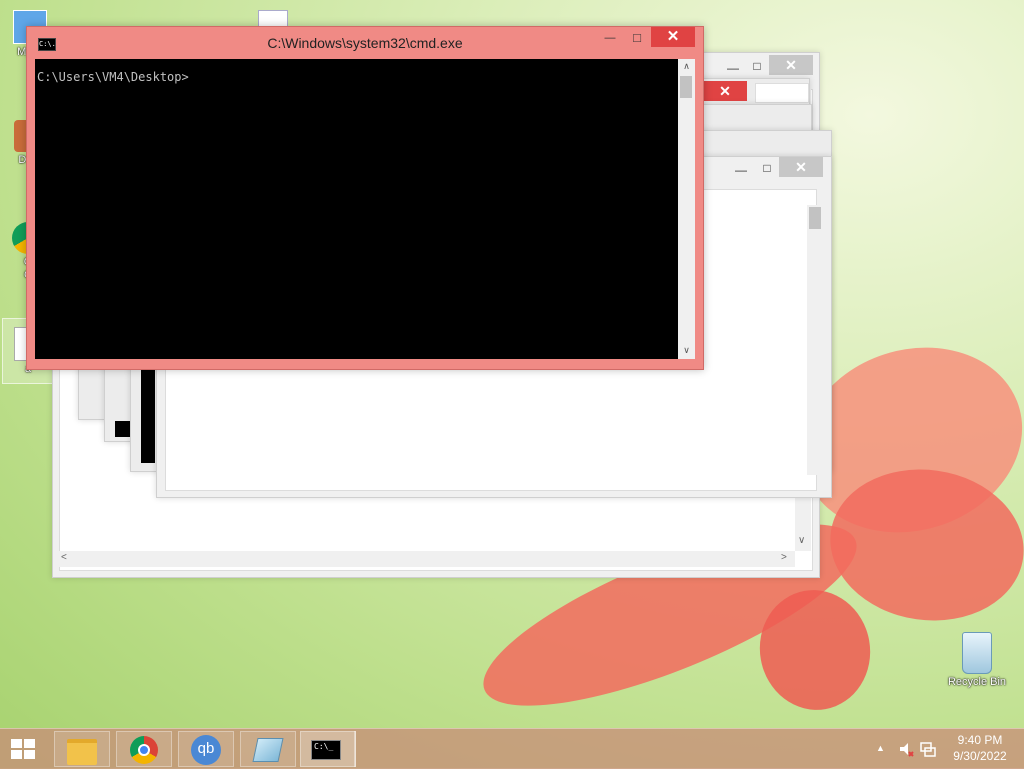 The height and width of the screenshot is (769, 1024). Describe the element at coordinates (784, 557) in the screenshot. I see `scroll-right-icon: >` at that location.